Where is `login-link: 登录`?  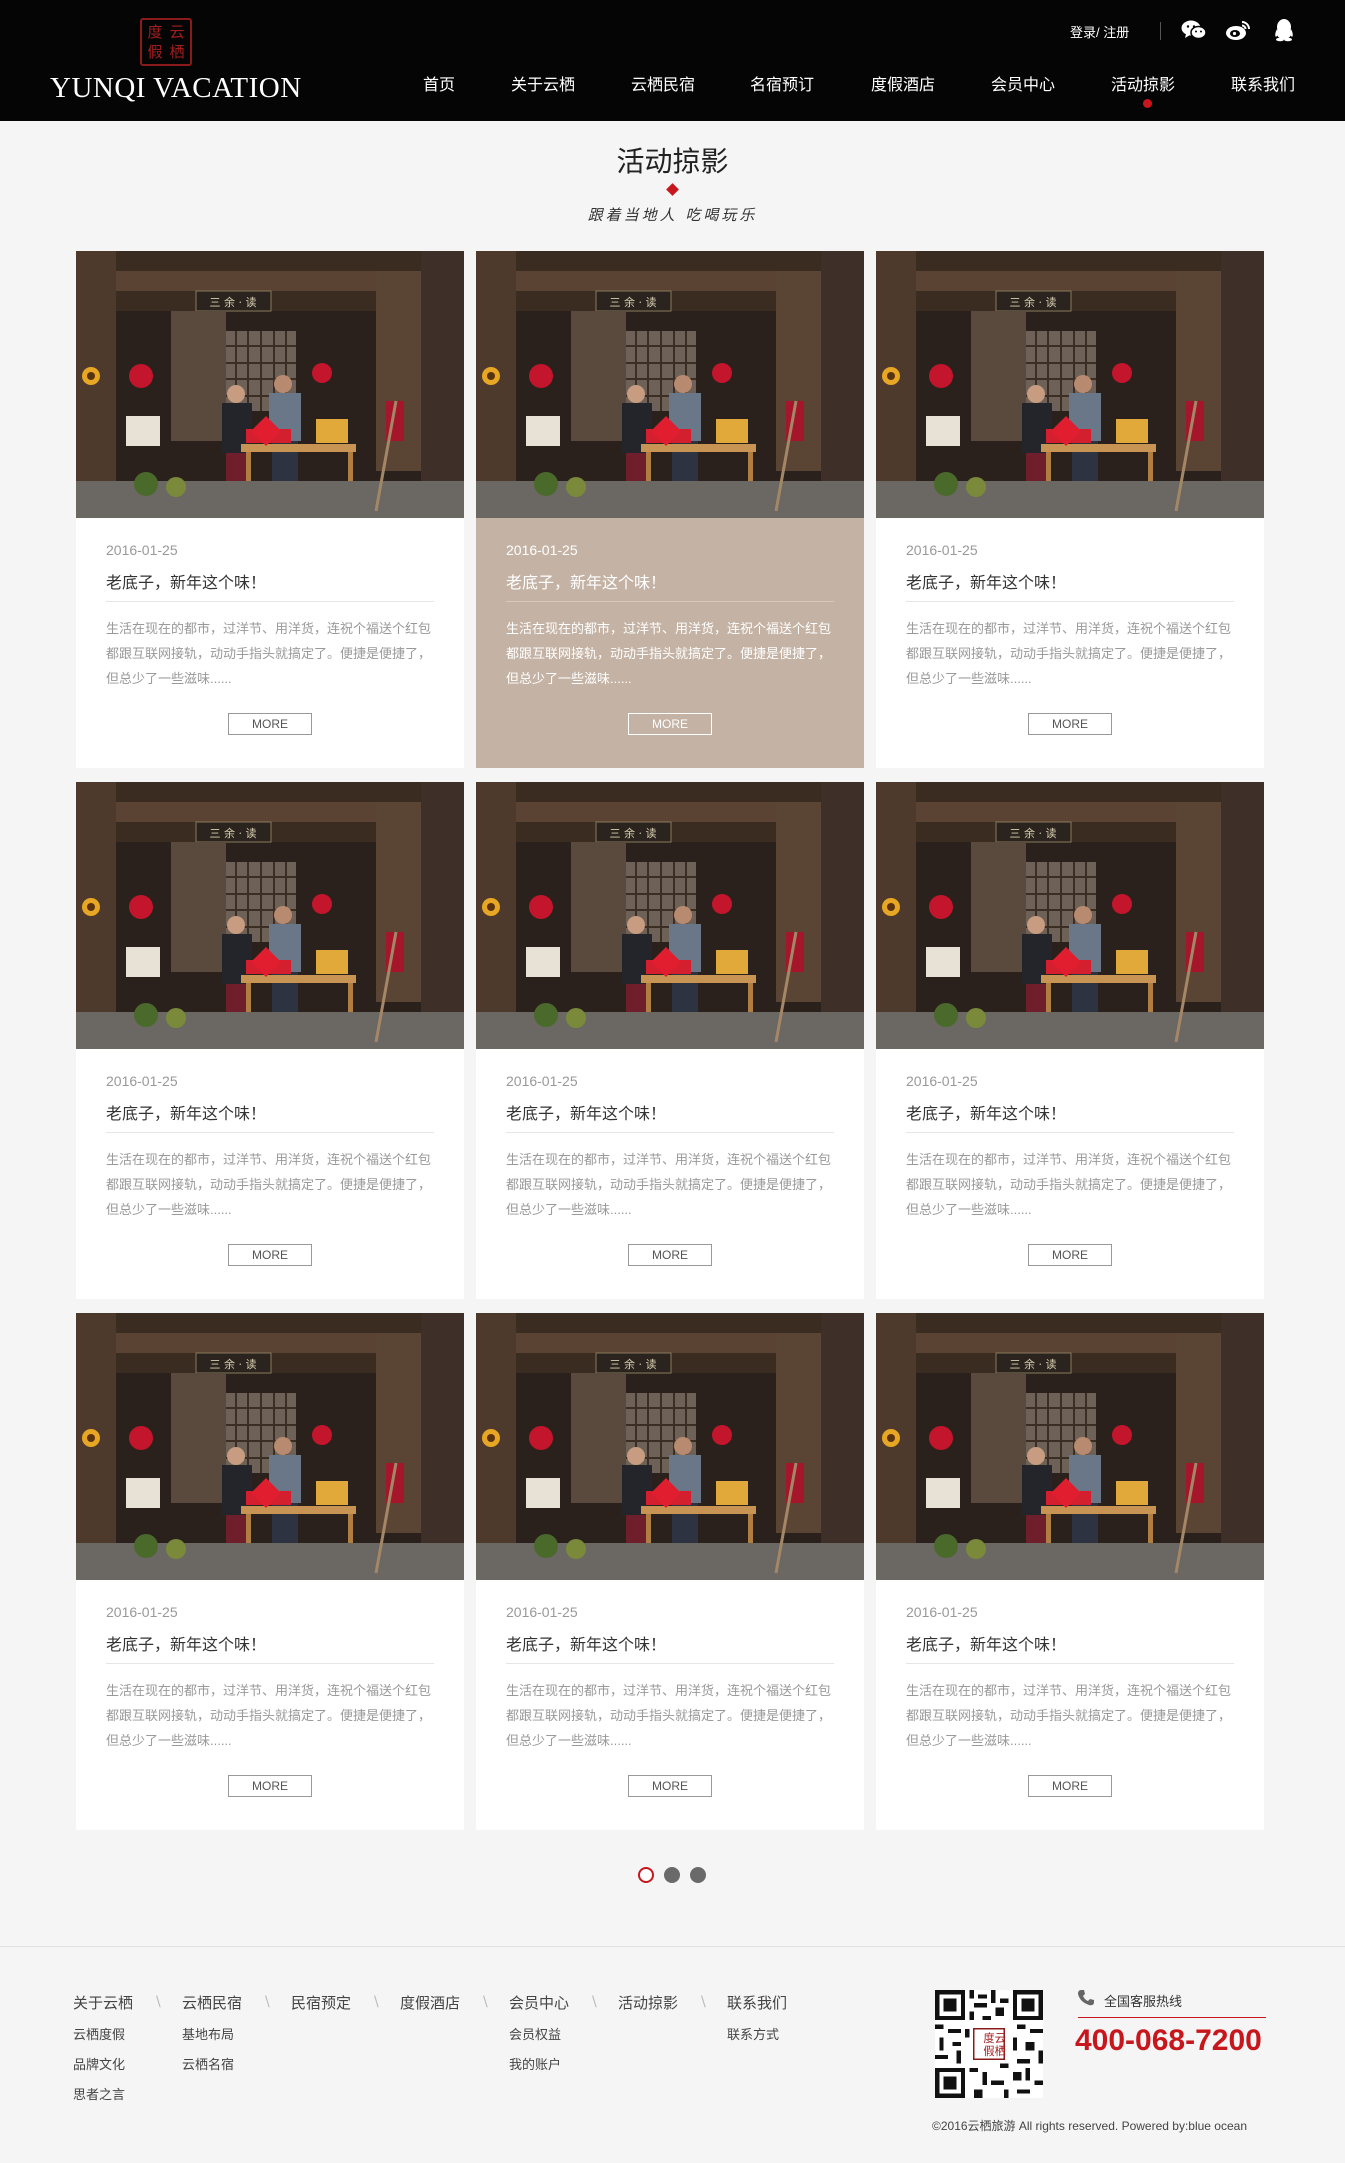 login-link: 登录 is located at coordinates (1083, 32).